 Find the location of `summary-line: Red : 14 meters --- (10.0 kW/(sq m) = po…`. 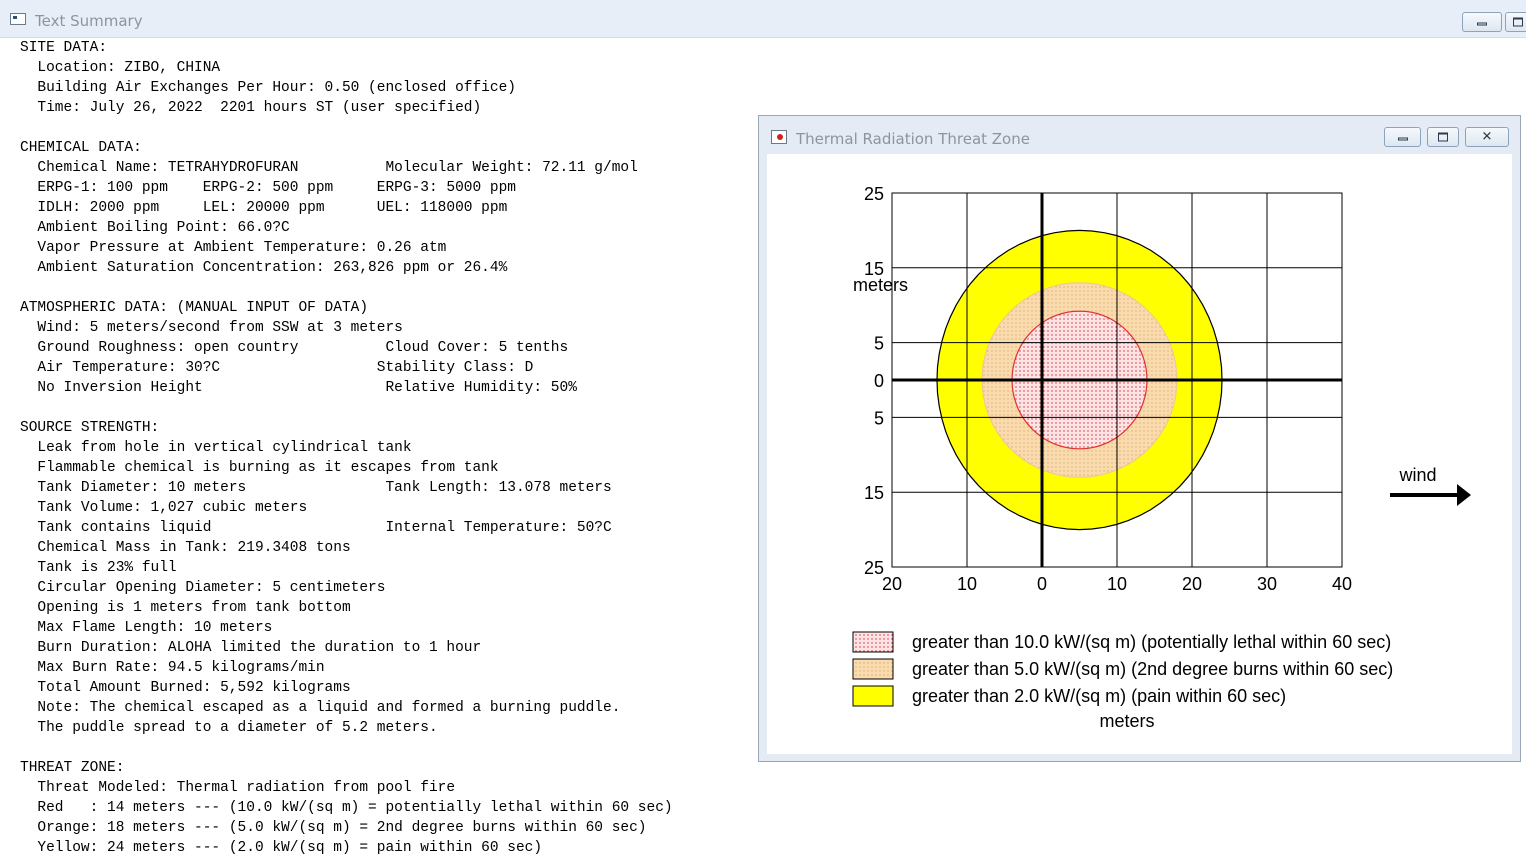

summary-line: Red : 14 meters --- (10.0 kW/(sq m) = po… is located at coordinates (346, 808).